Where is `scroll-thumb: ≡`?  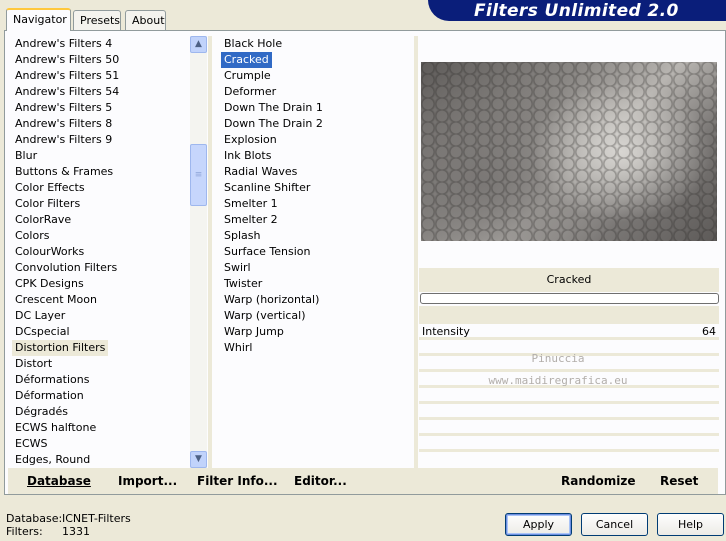 scroll-thumb: ≡ is located at coordinates (198, 175).